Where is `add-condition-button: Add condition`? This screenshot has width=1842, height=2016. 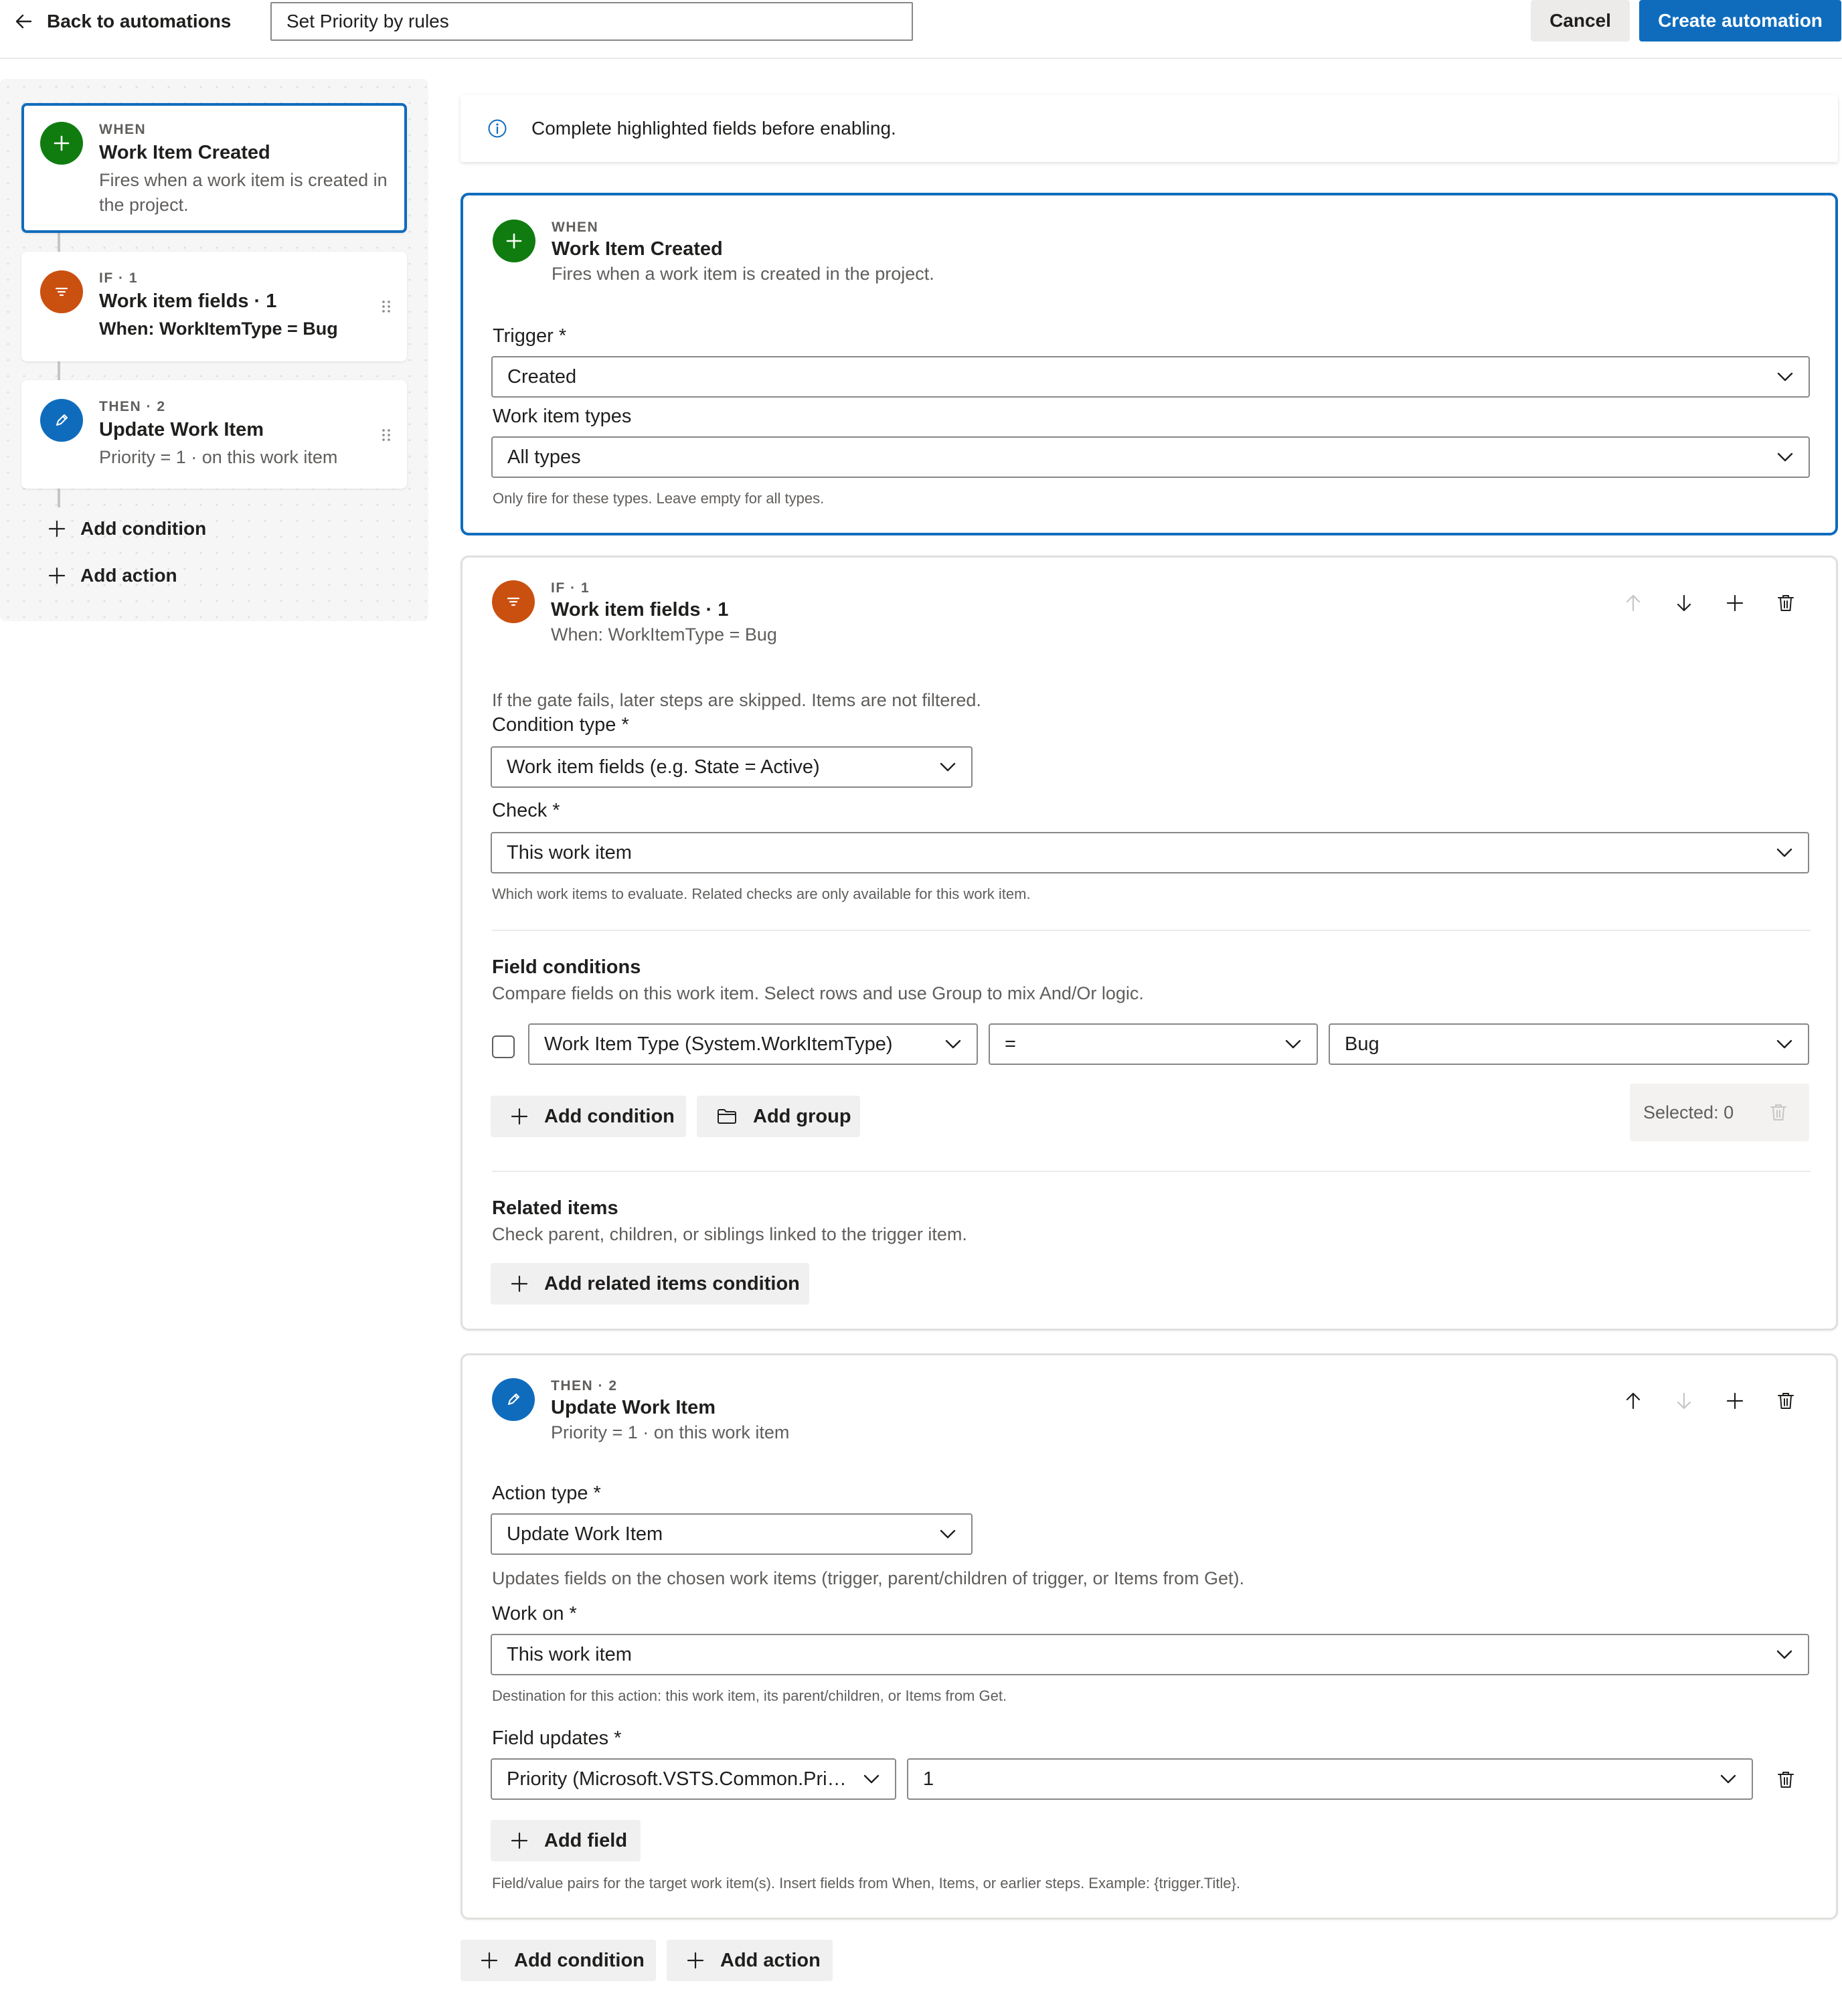
add-condition-button: Add condition is located at coordinates (588, 1116).